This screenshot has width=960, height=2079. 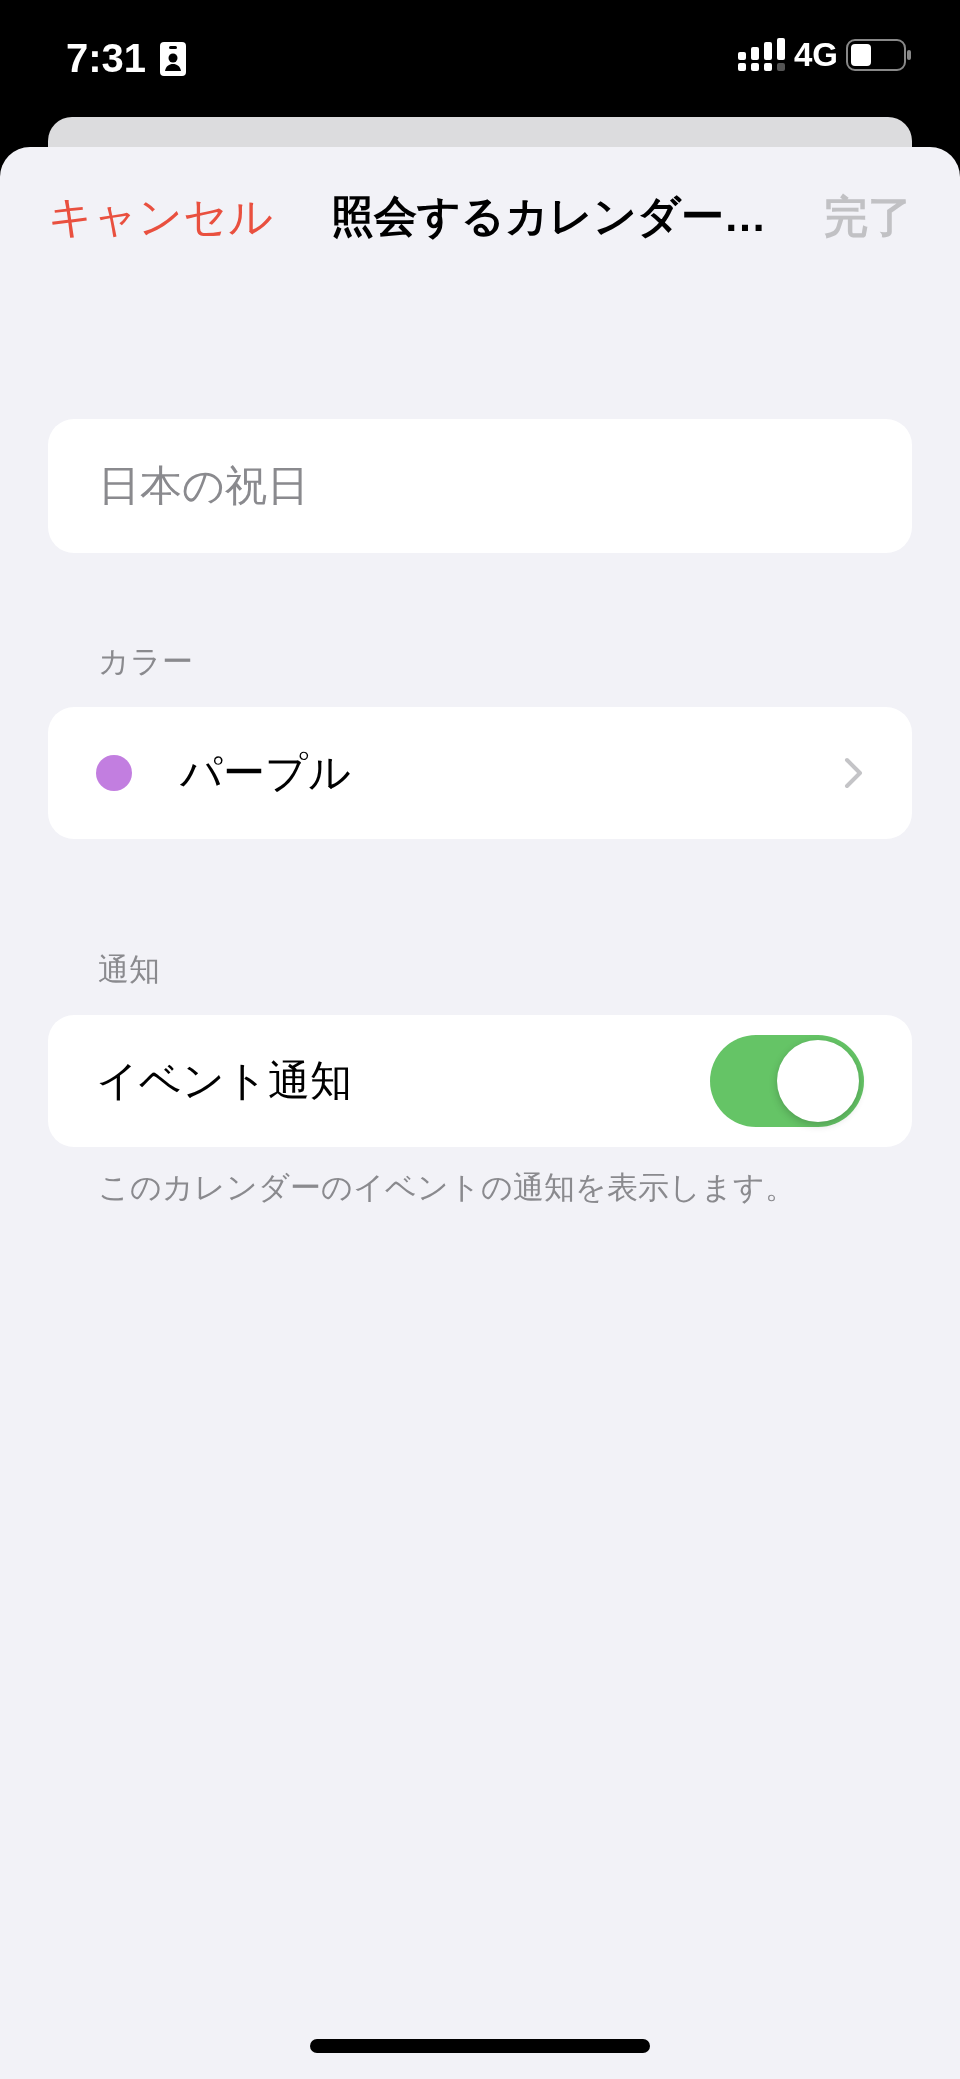 What do you see at coordinates (815, 55) in the screenshot?
I see `network-label: 4G` at bounding box center [815, 55].